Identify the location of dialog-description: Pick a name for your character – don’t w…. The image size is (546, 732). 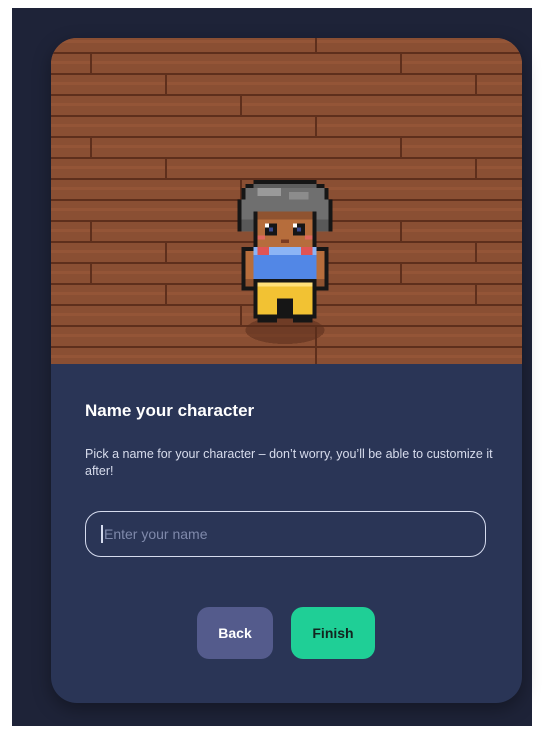
(289, 462).